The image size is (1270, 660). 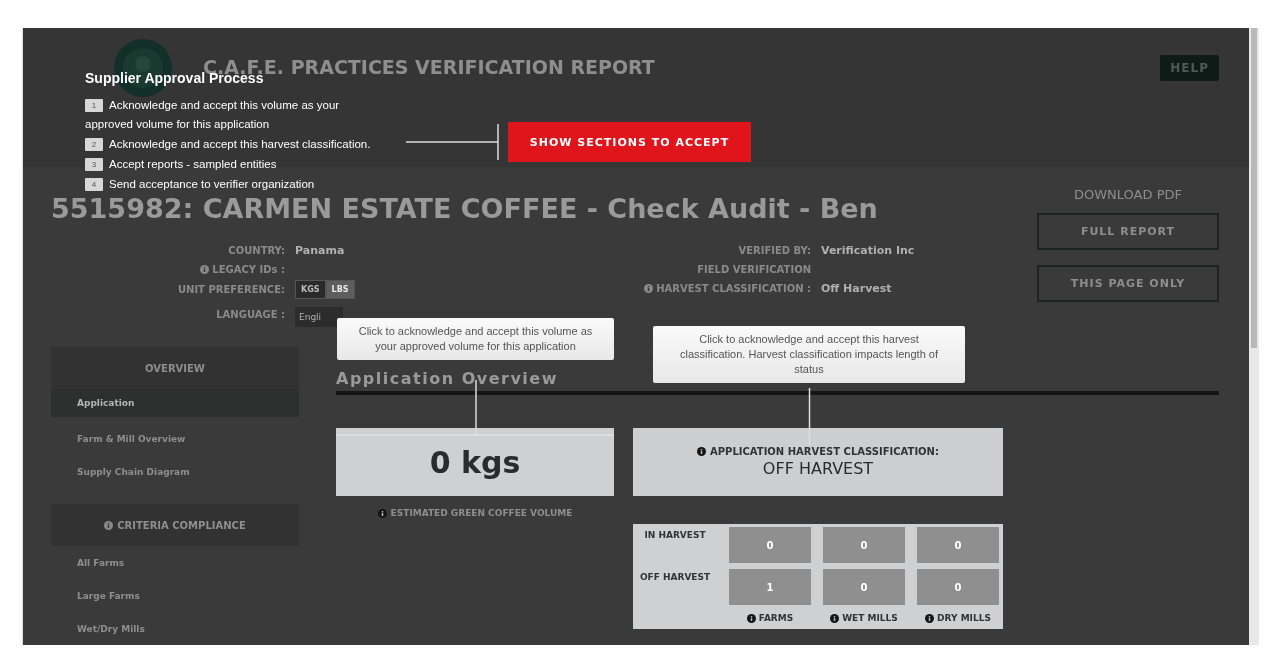 I want to click on download-label: DOWNLOAD PDF, so click(x=1128, y=194).